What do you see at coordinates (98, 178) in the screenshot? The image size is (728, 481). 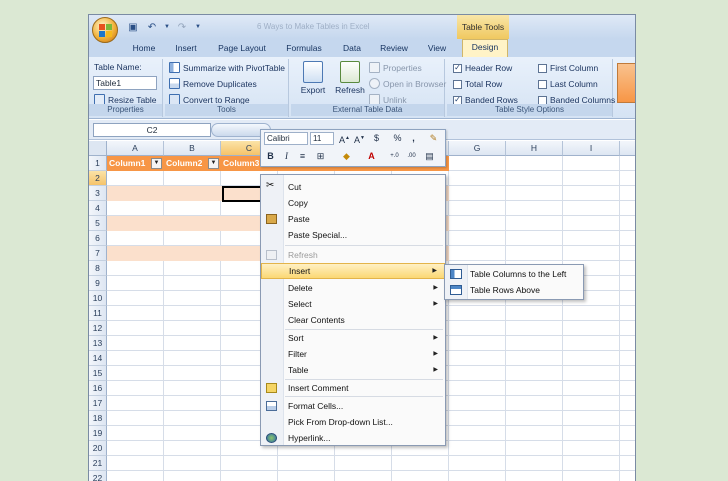 I see `row-header-2: 2` at bounding box center [98, 178].